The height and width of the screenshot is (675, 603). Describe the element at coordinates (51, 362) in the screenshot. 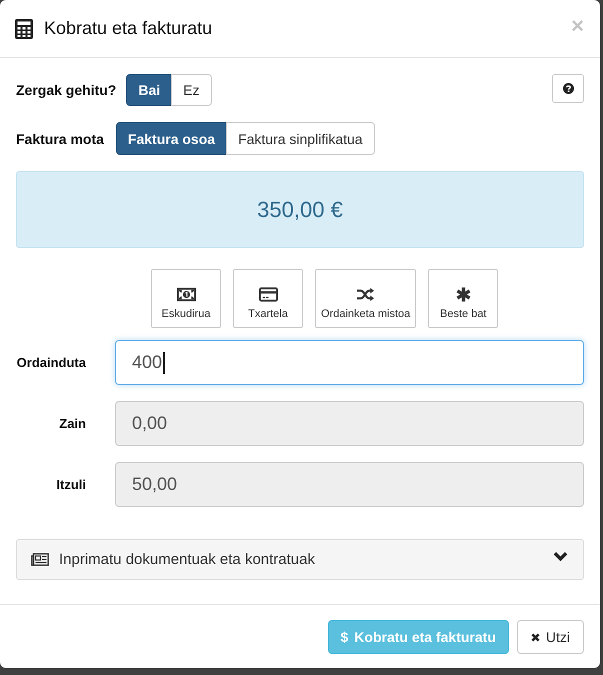

I see `field-label: Ordainduta` at that location.